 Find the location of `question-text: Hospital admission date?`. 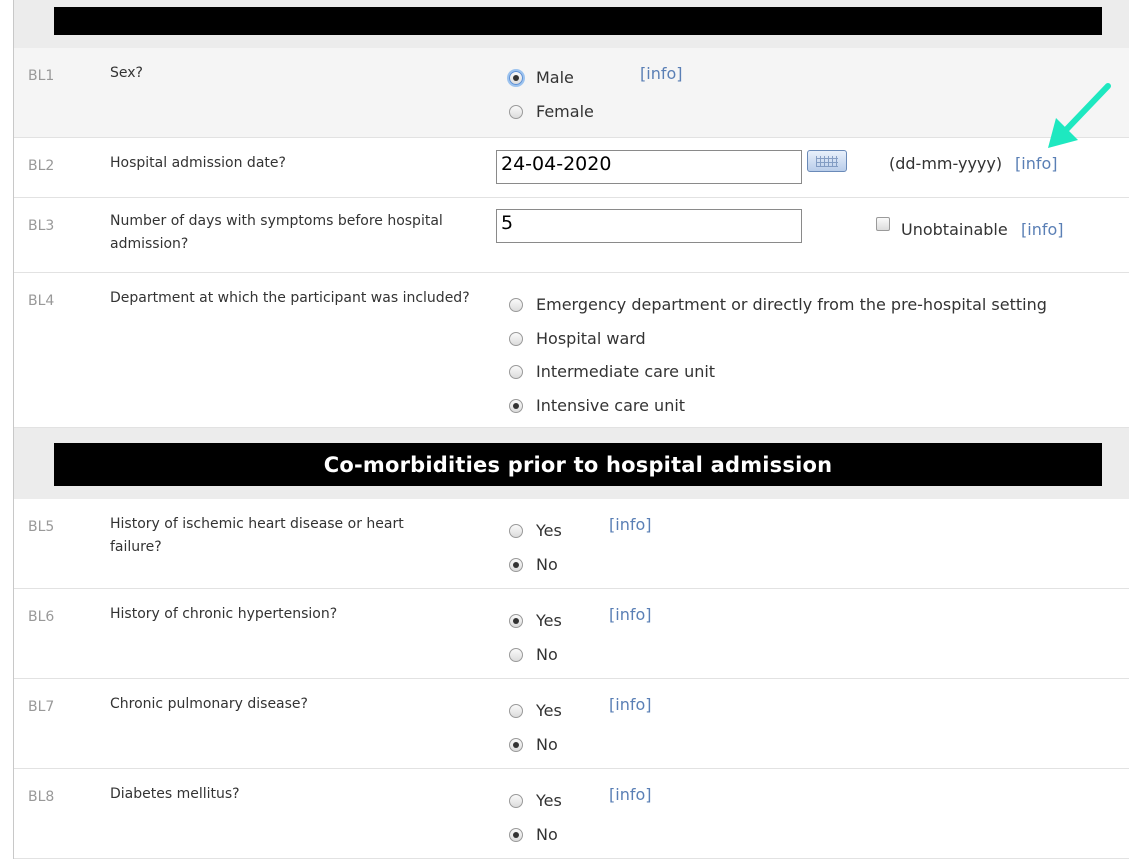

question-text: Hospital admission date? is located at coordinates (198, 163).